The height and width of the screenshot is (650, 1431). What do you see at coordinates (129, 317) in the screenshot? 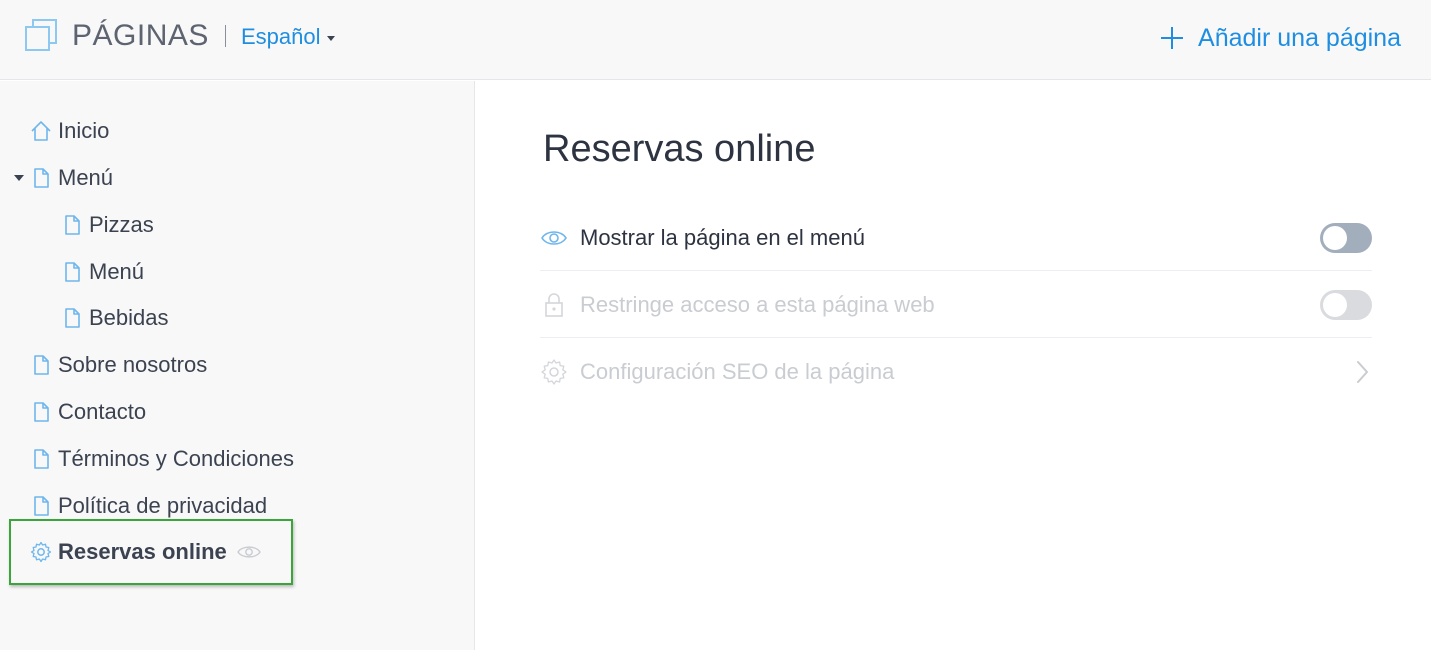
I see `sidebar-item-label: Bebidas` at bounding box center [129, 317].